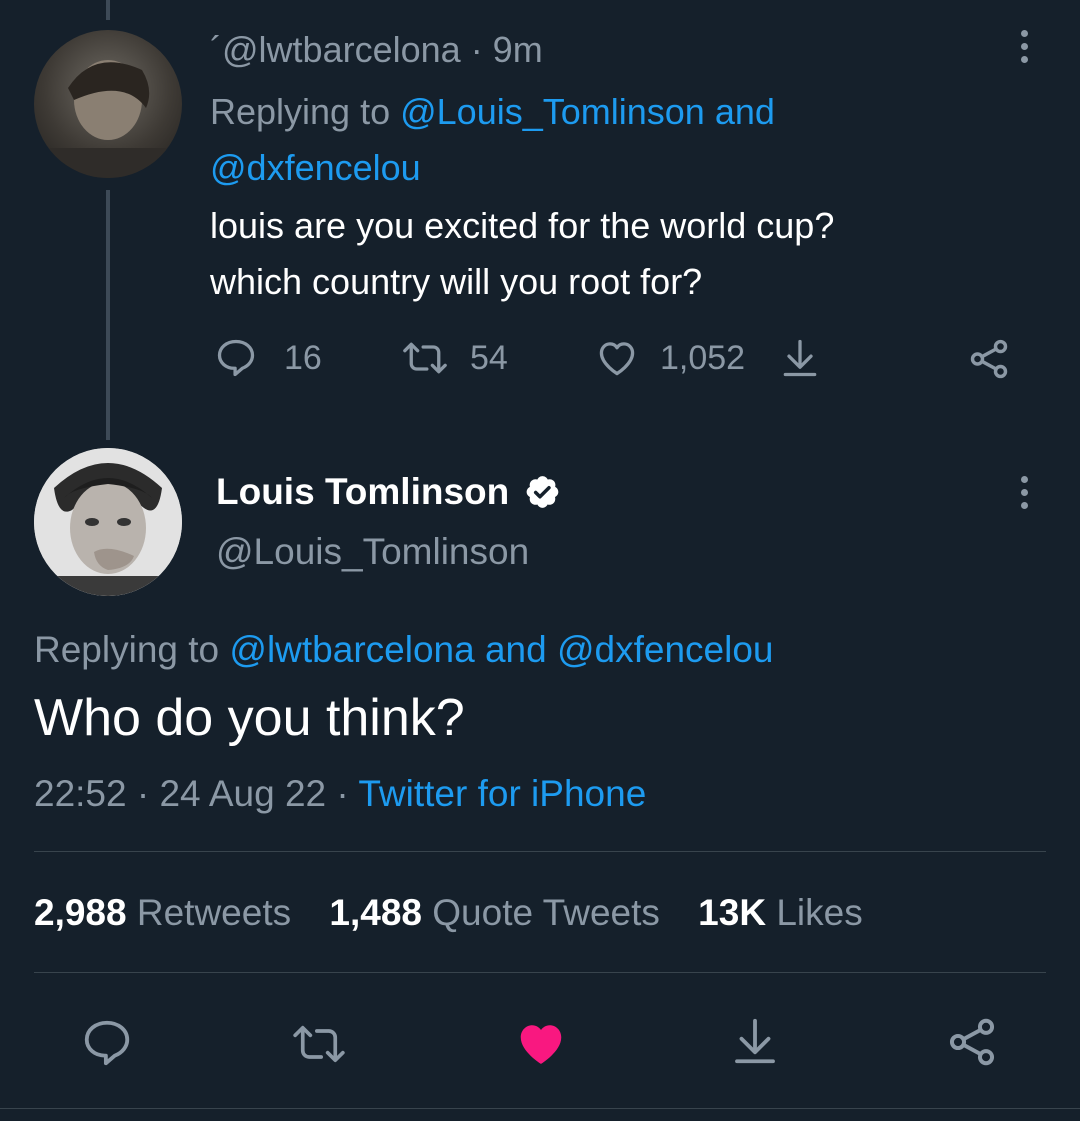 The width and height of the screenshot is (1080, 1121). I want to click on bookmark-button, so click(800, 358).